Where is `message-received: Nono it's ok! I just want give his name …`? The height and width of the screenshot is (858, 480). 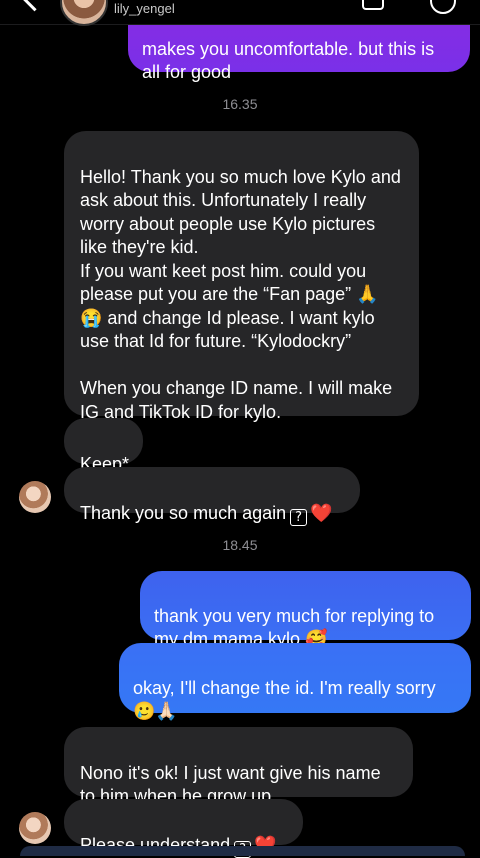
message-received: Nono it's ok! I just want give his name … is located at coordinates (238, 766).